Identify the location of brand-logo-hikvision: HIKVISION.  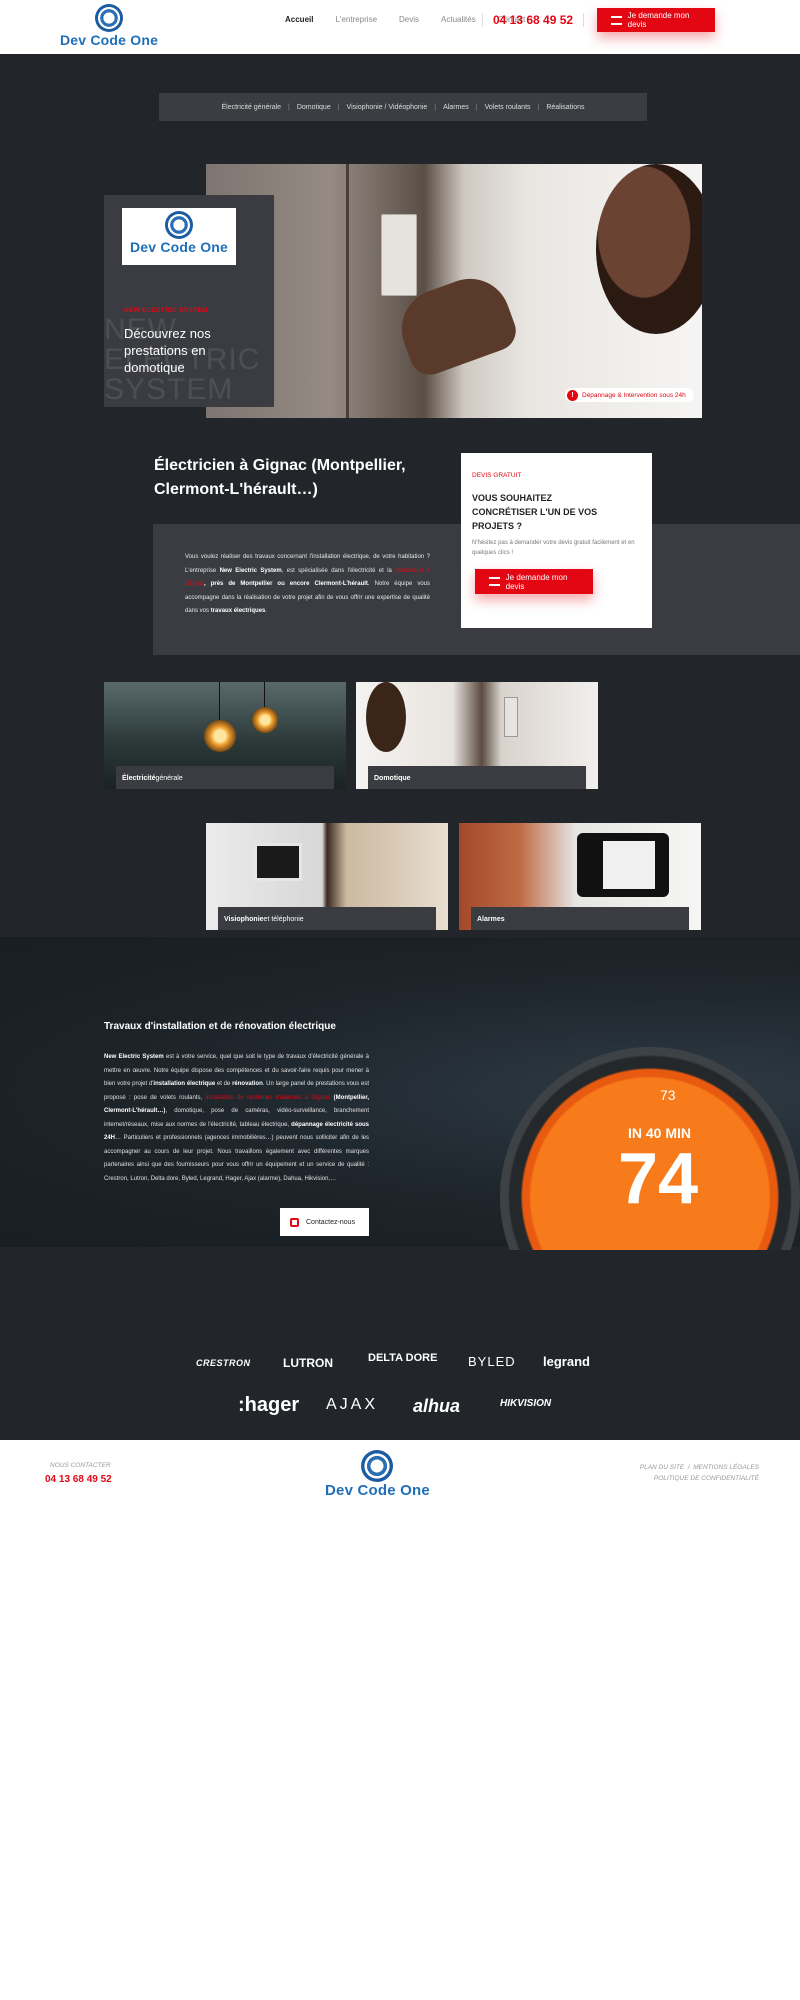
(526, 1403).